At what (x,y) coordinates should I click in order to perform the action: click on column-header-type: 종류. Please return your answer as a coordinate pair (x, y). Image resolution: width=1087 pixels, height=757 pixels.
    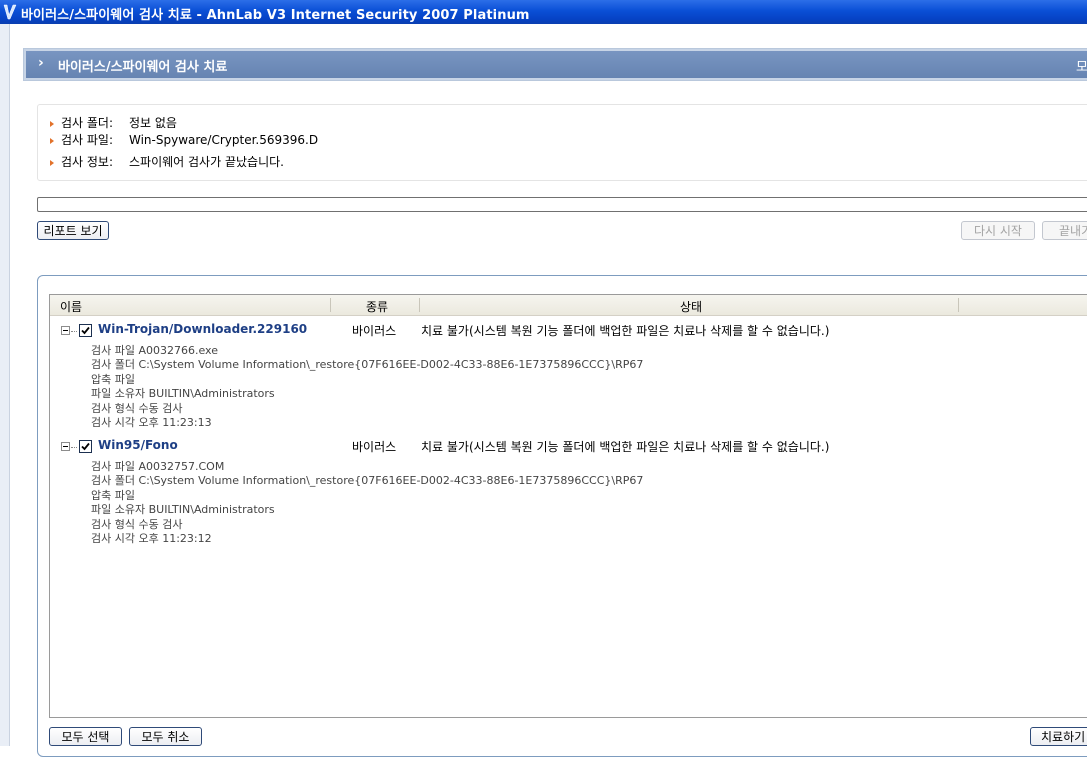
    Looking at the image, I should click on (377, 306).